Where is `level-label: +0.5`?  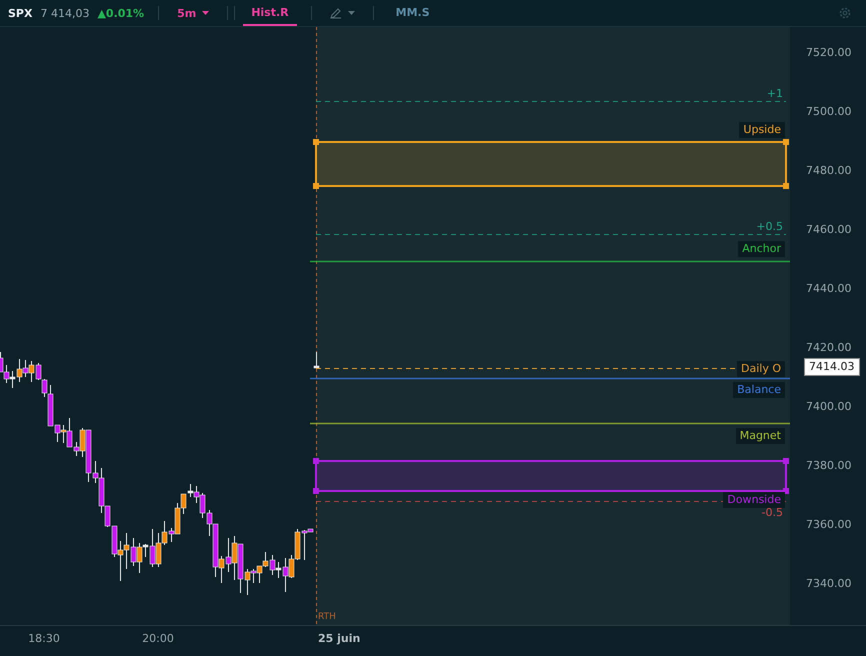
level-label: +0.5 is located at coordinates (769, 227).